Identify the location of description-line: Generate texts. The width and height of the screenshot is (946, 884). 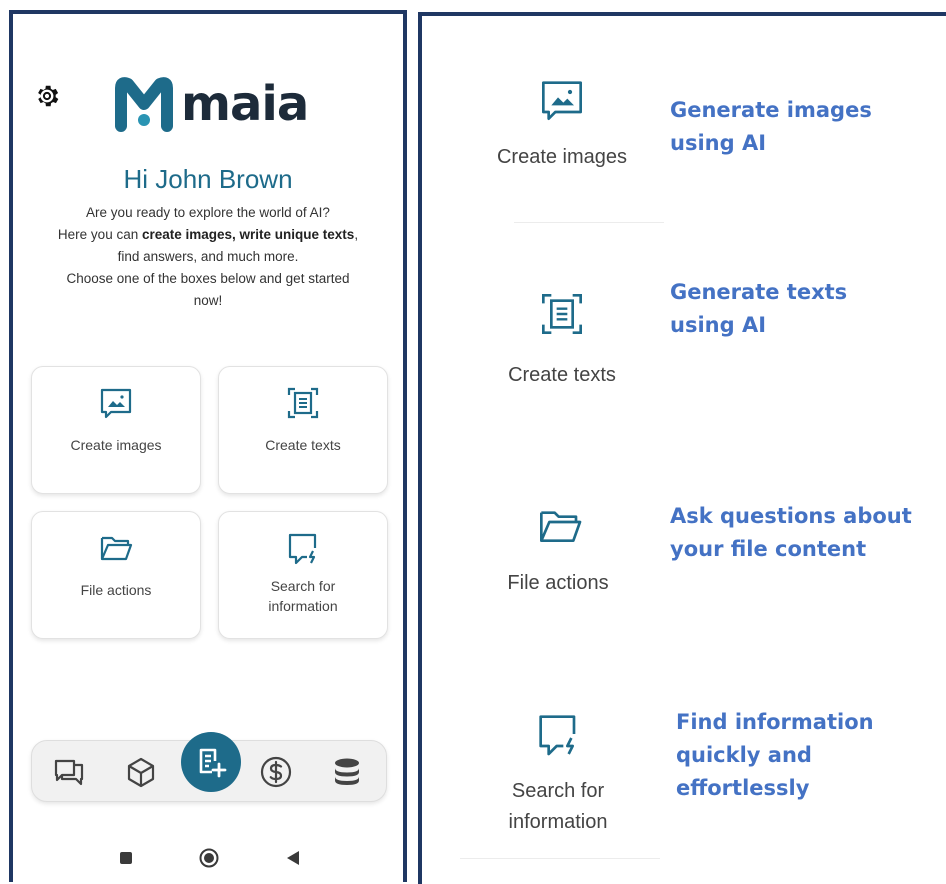
(759, 292).